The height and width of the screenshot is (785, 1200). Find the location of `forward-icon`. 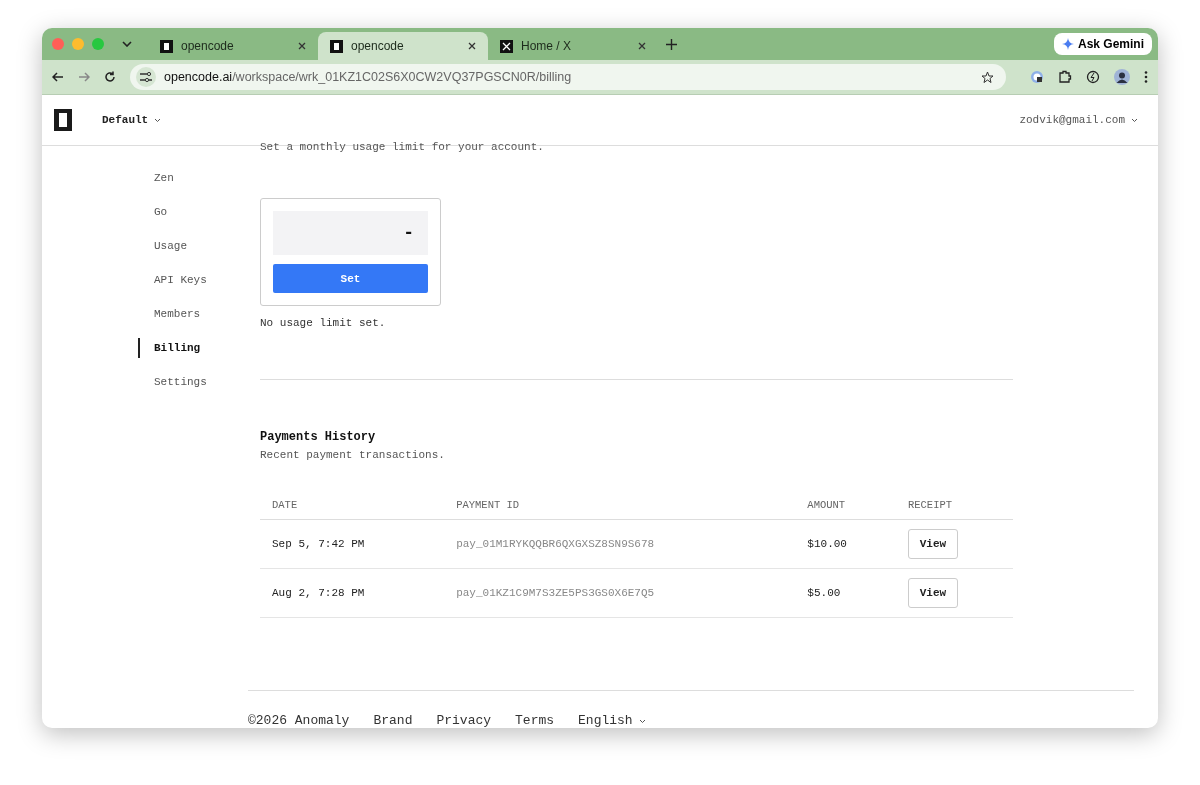

forward-icon is located at coordinates (84, 77).